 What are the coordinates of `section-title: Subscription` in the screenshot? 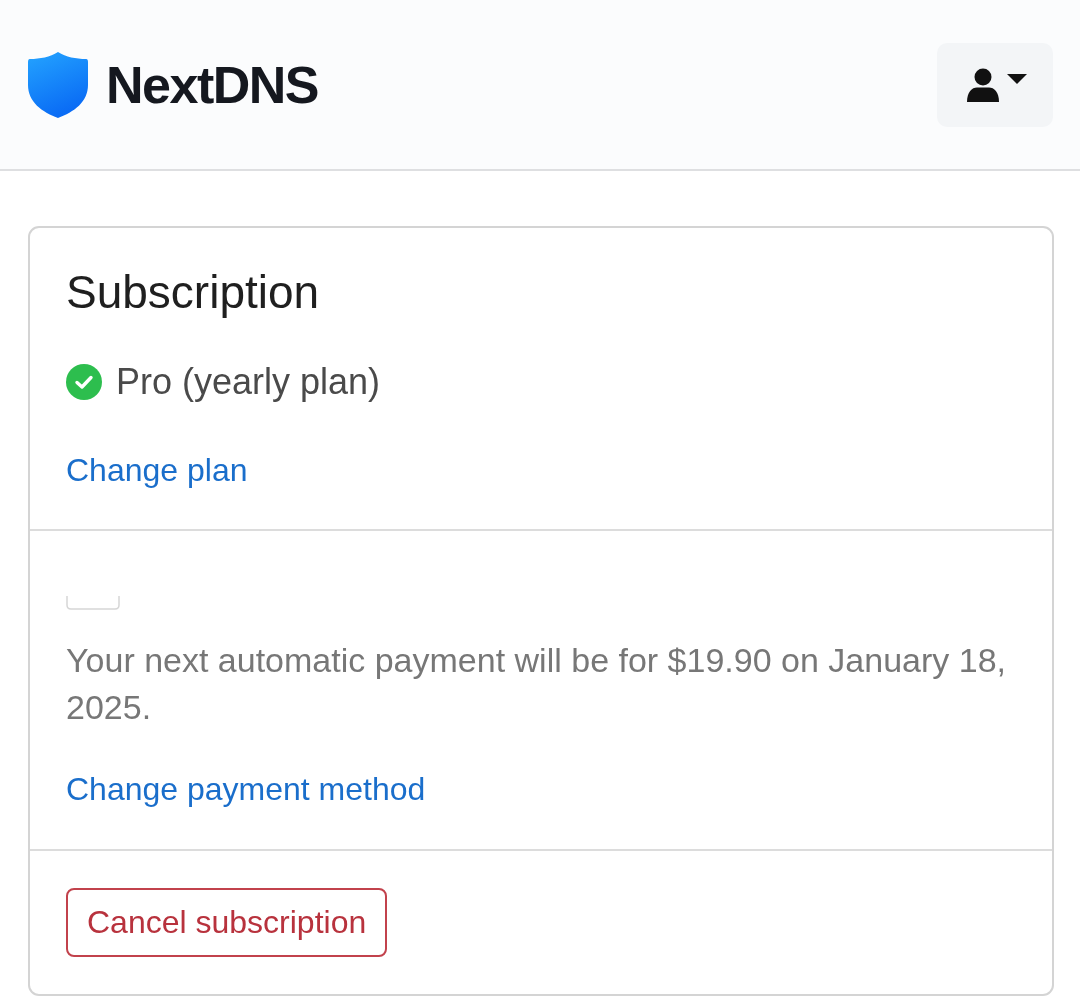 It's located at (193, 292).